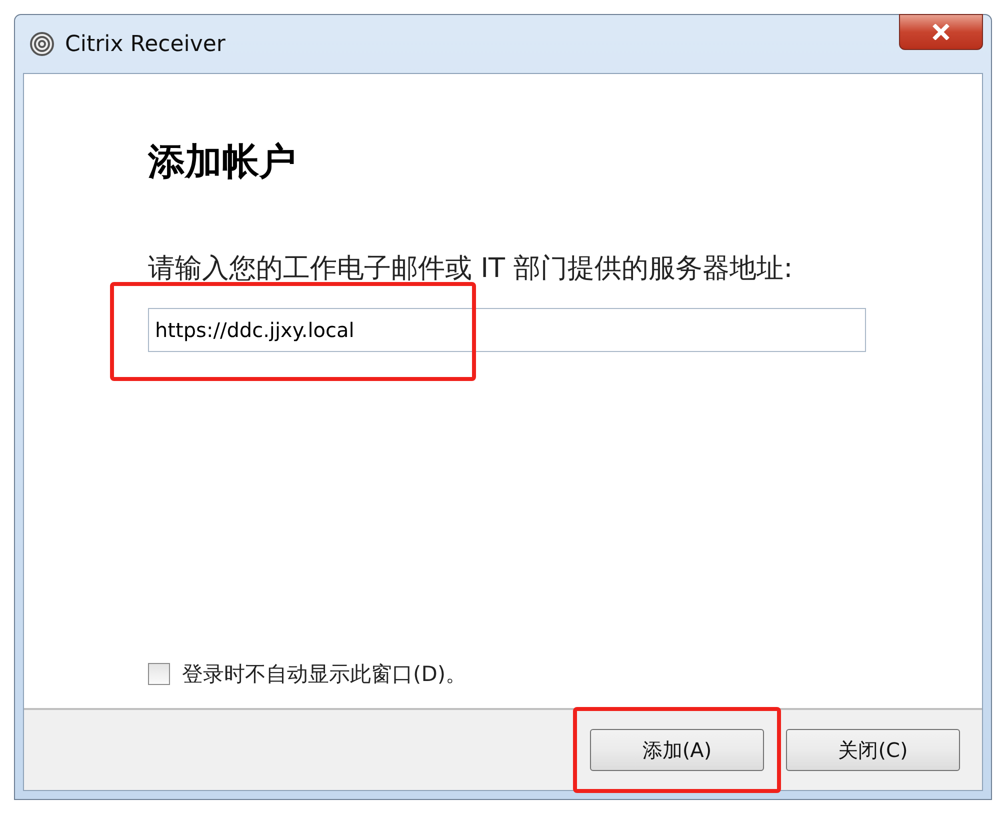  What do you see at coordinates (471, 269) in the screenshot?
I see `prompt-text: 请输入您的工作电子邮件或 IT 部门提供的服务器地址:` at bounding box center [471, 269].